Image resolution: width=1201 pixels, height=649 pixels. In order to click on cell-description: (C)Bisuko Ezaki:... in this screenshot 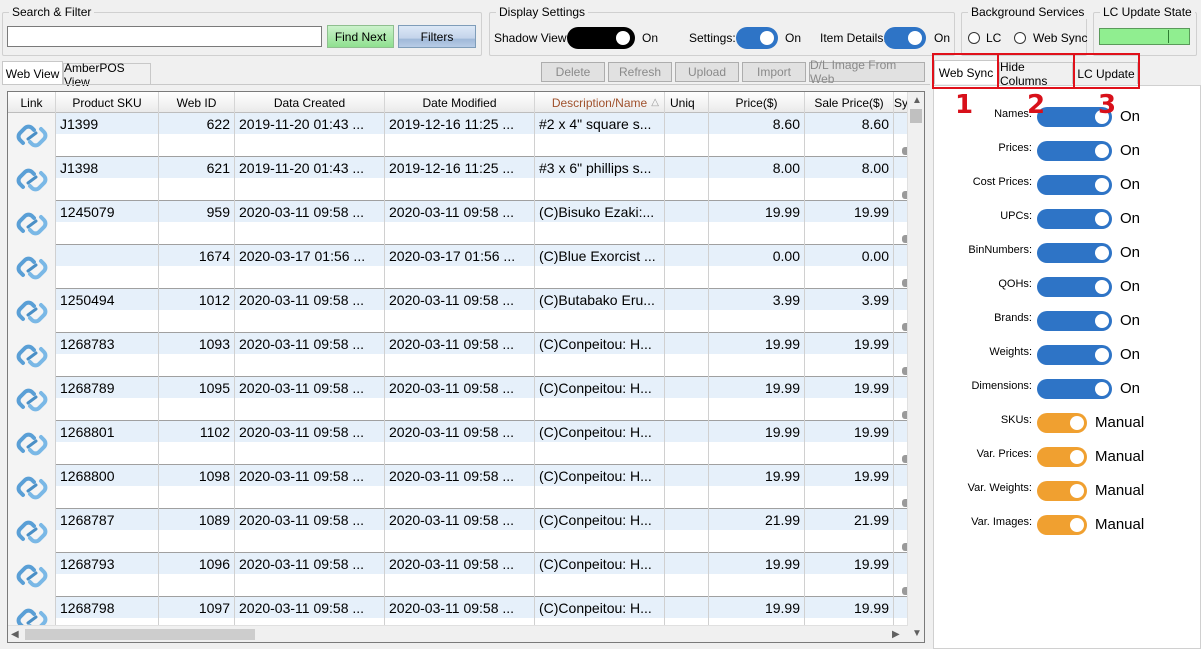, I will do `click(600, 223)`.